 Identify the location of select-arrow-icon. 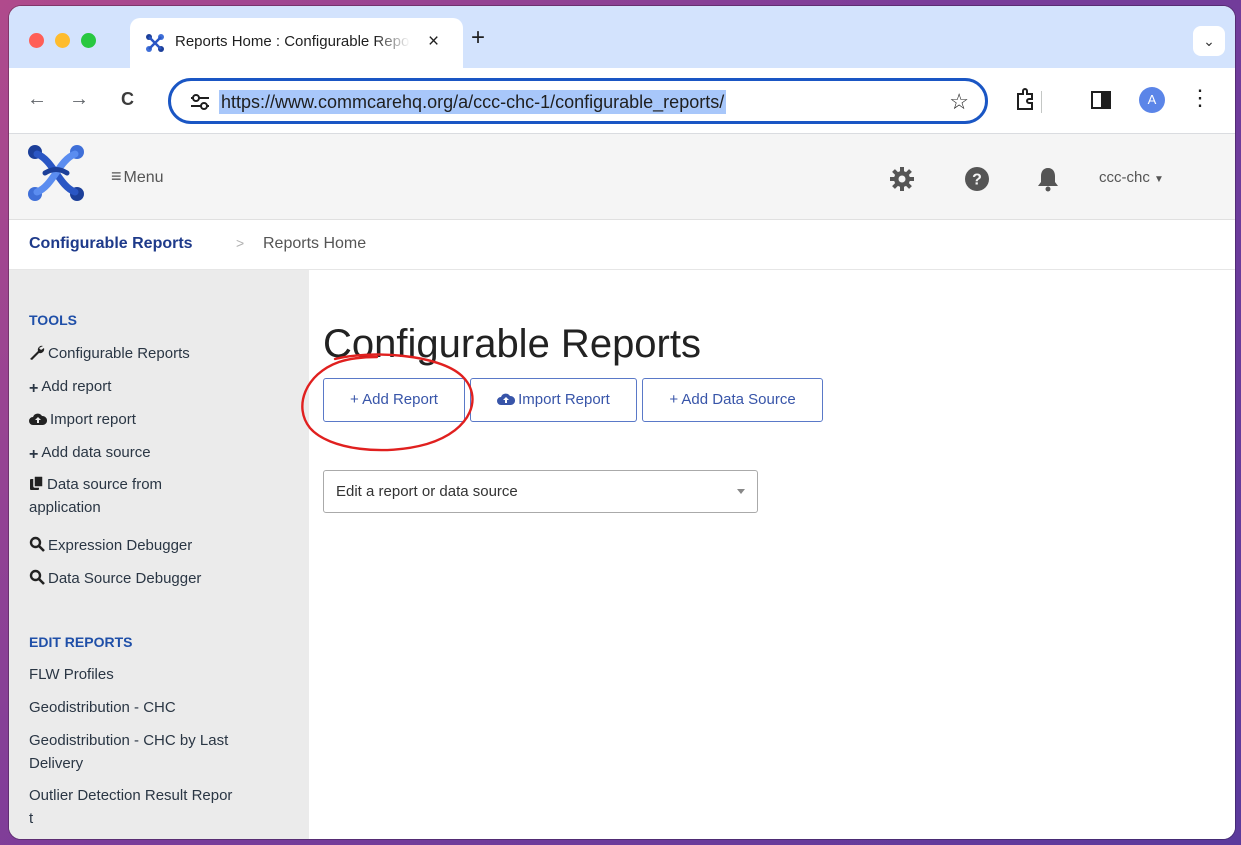
(741, 491).